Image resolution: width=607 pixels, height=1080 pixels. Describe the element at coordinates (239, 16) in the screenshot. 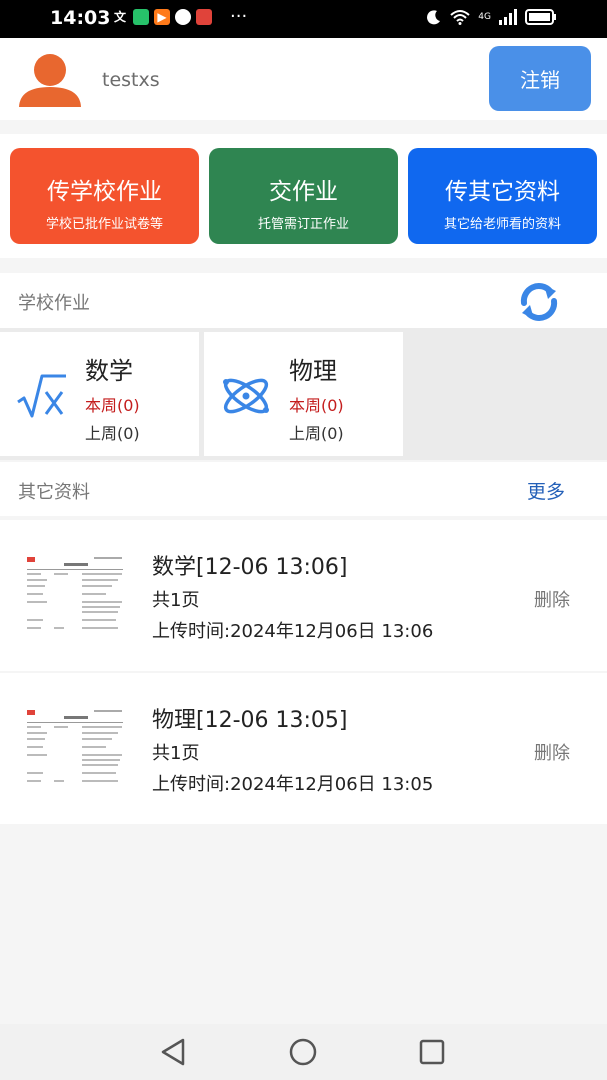

I see `more-notifications-icon: ···` at that location.